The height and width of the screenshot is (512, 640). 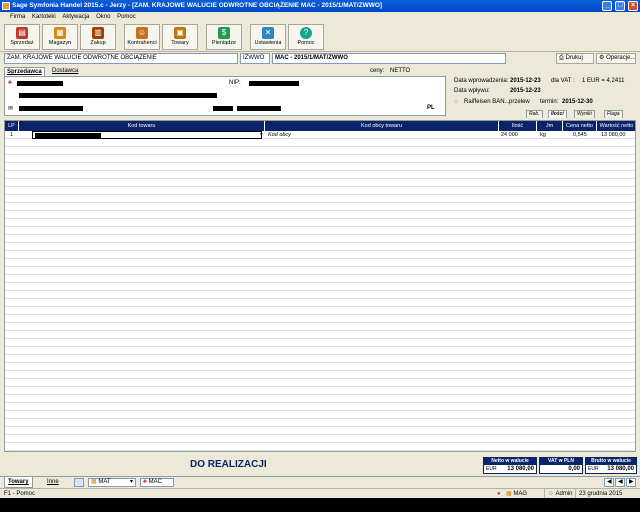 I want to click on col-code: Kod towaru, so click(x=142, y=126).